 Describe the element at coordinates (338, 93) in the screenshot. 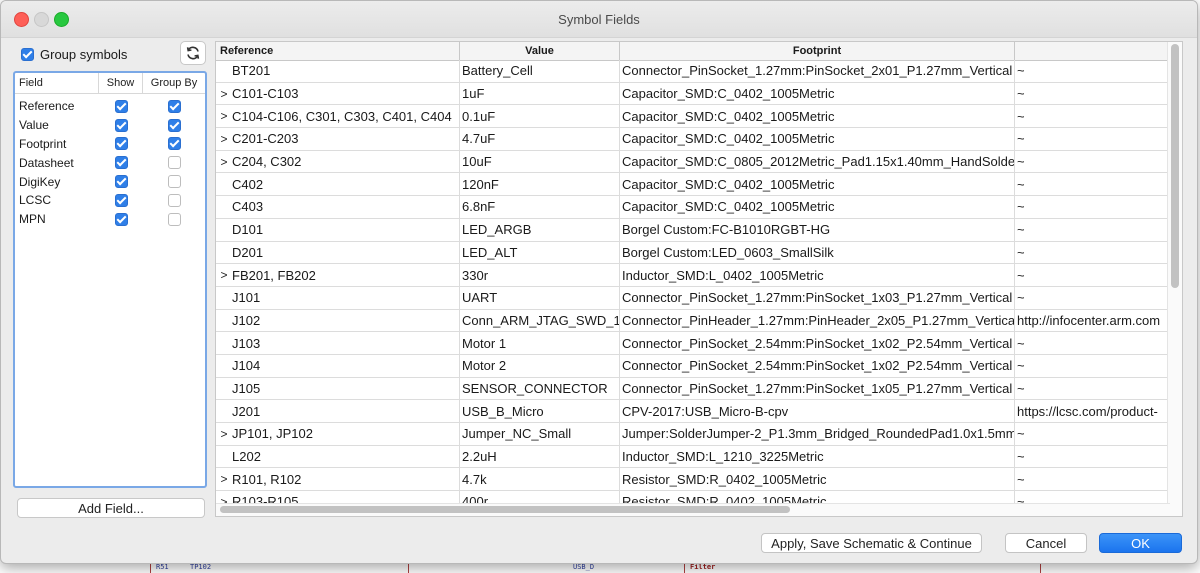

I see `reference-cell: > C101-C103` at that location.